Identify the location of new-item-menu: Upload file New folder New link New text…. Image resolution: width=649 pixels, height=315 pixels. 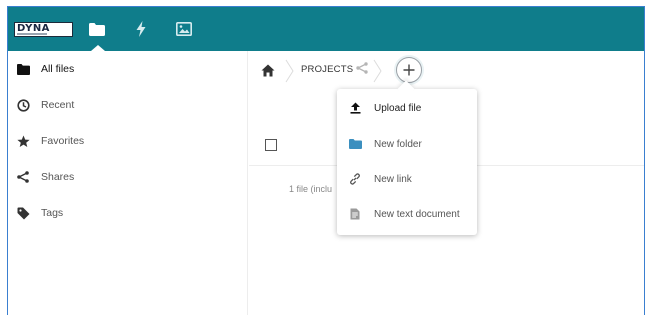
(407, 157).